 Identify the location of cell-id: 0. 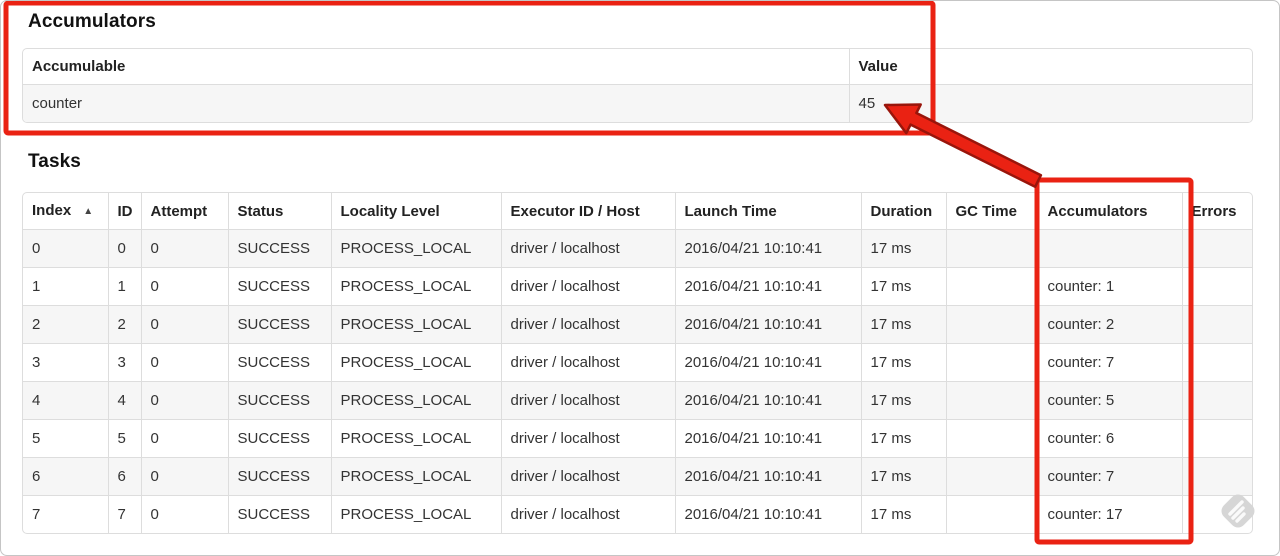
(124, 248).